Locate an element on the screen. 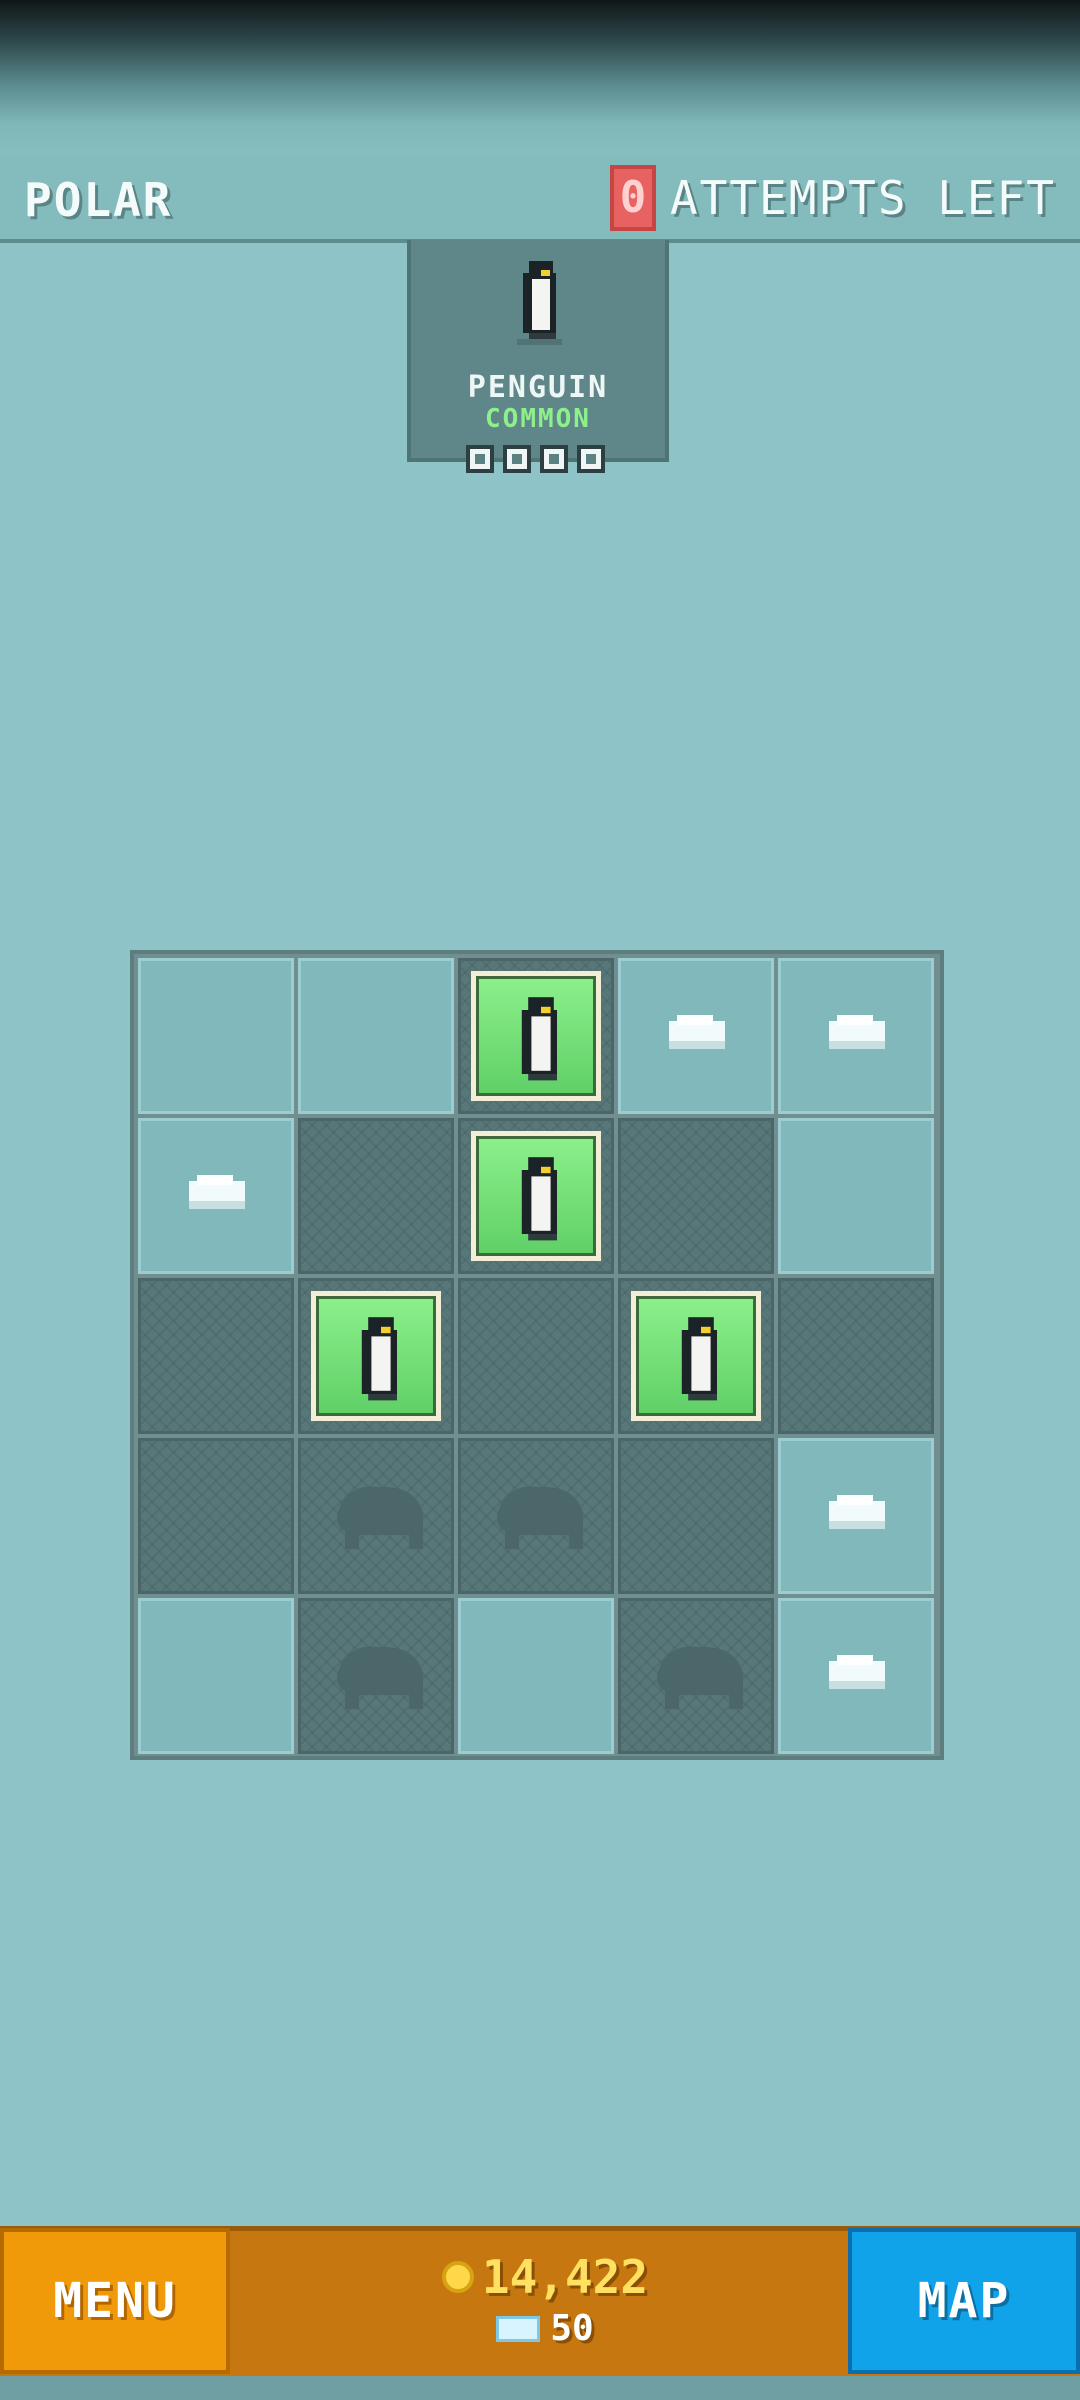 The width and height of the screenshot is (1080, 2400). status-bar is located at coordinates (540, 77).